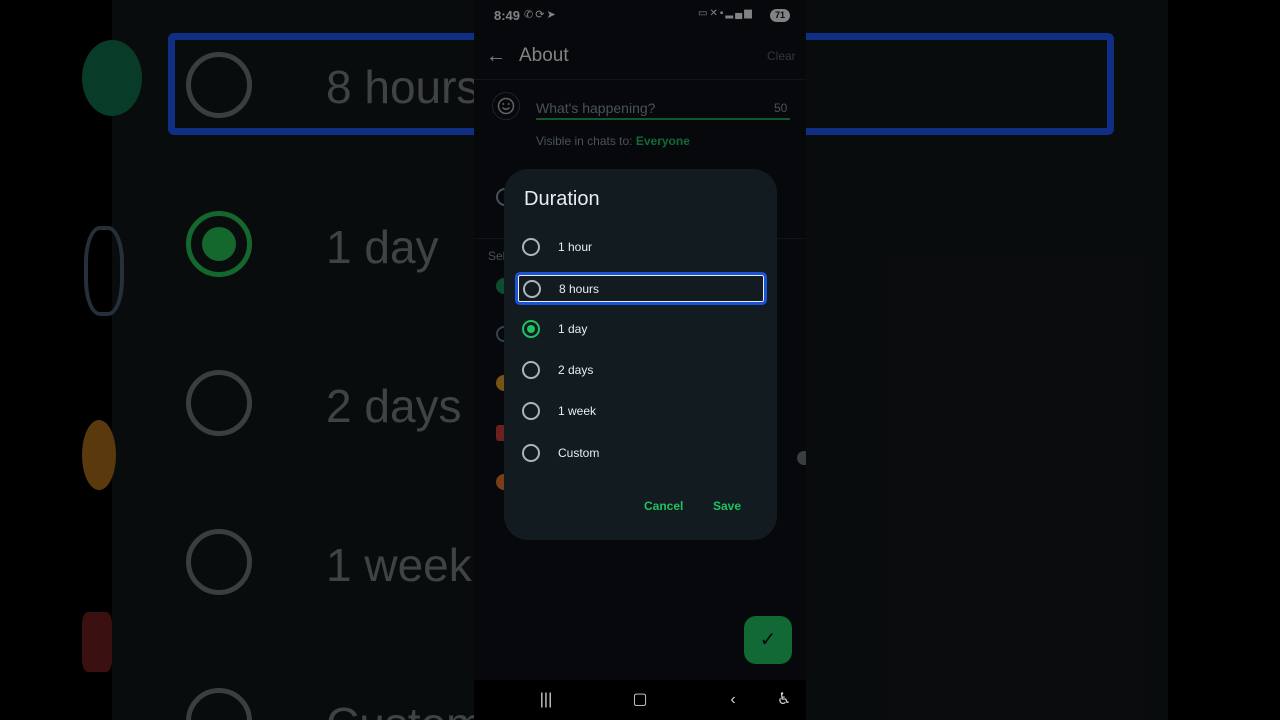  Describe the element at coordinates (641, 411) in the screenshot. I see `option-1-week: 1 week` at that location.